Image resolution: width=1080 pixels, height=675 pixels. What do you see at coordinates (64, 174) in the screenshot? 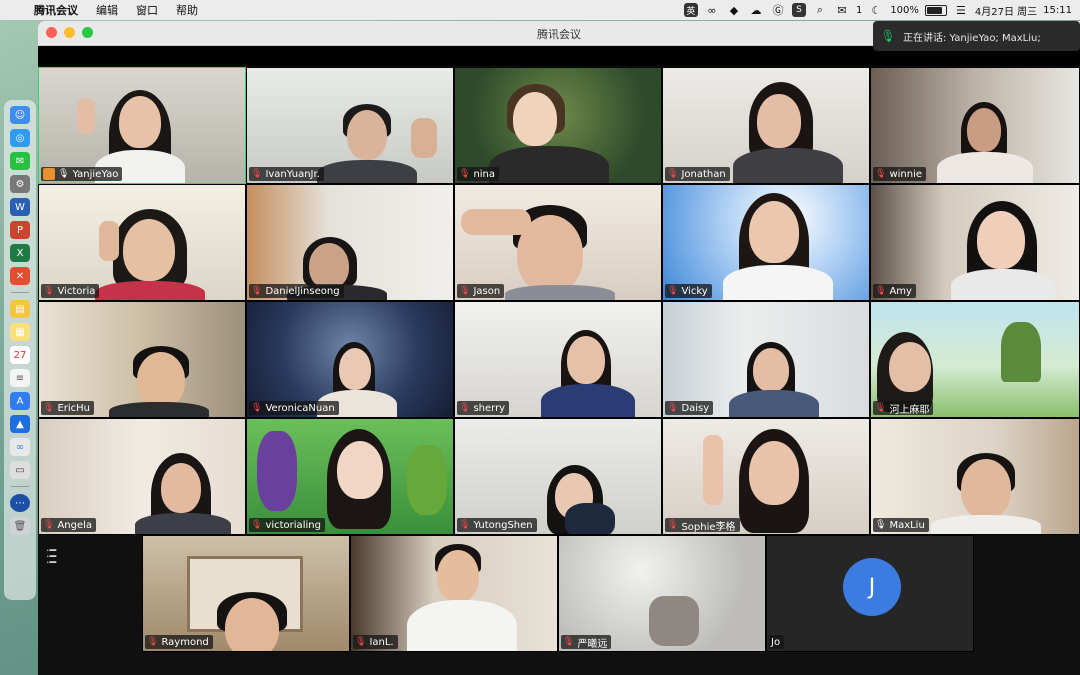
I see `mic-on-icon: 🎙` at bounding box center [64, 174].